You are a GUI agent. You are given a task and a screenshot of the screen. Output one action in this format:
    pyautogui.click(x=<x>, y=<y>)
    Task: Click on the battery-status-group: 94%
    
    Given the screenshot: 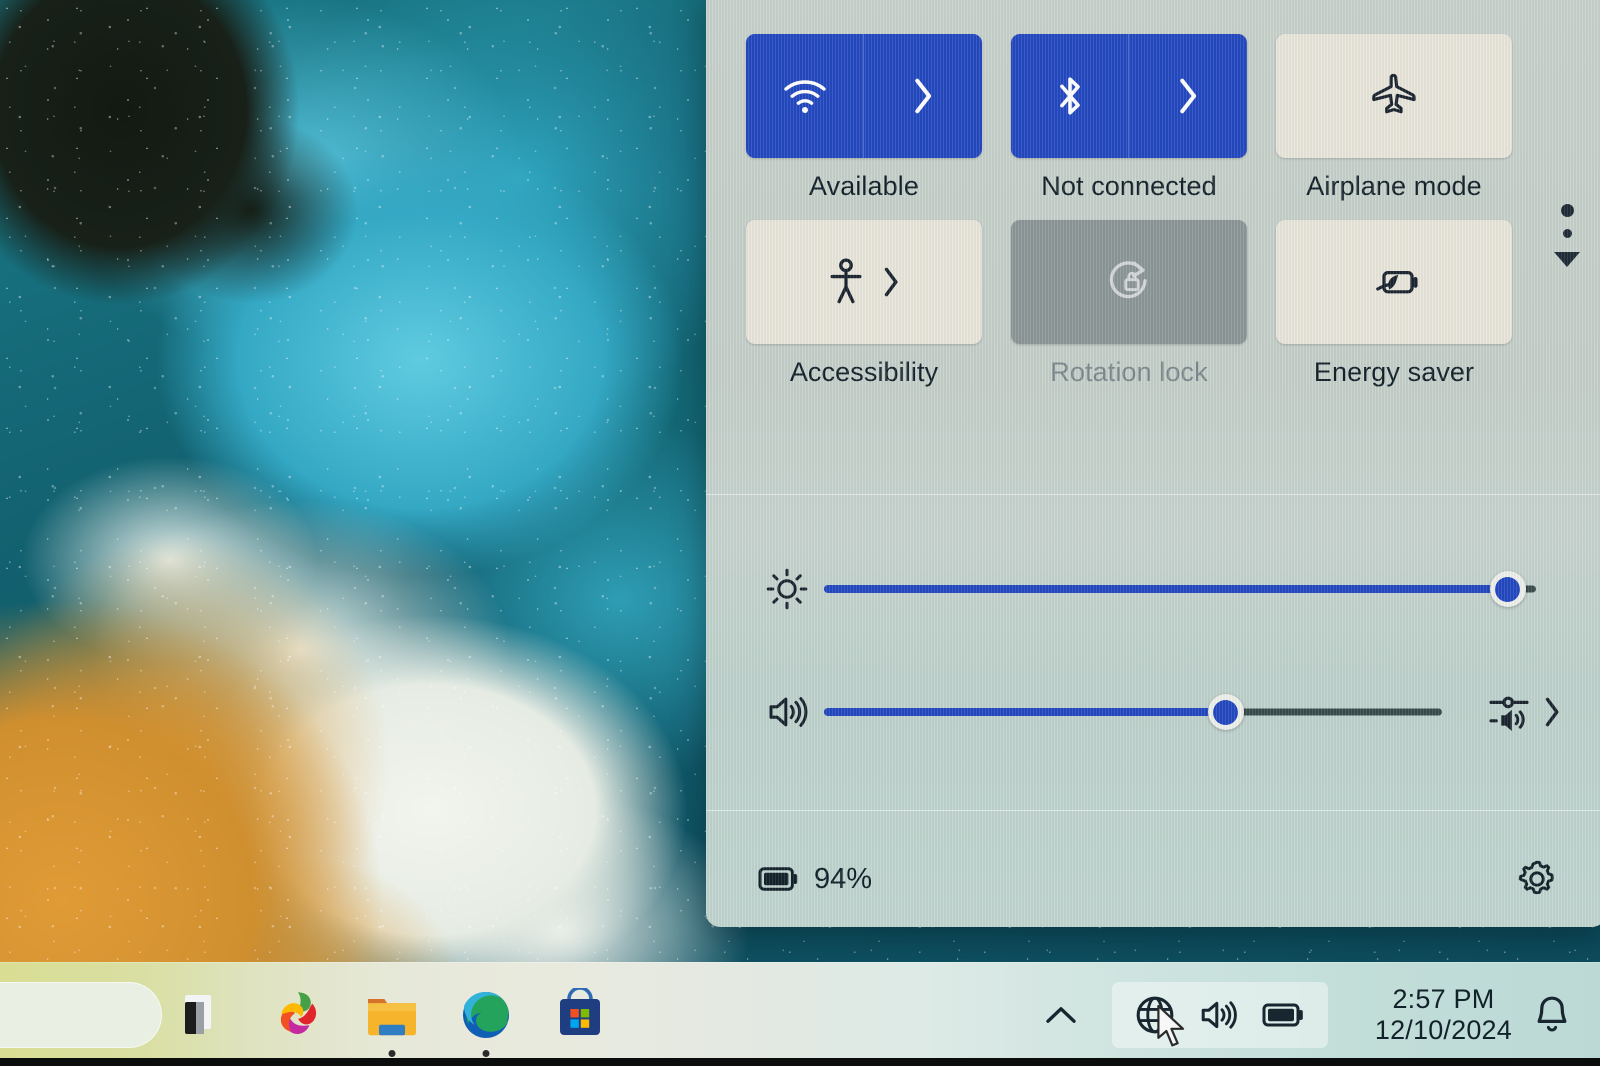 What is the action you would take?
    pyautogui.click(x=815, y=879)
    